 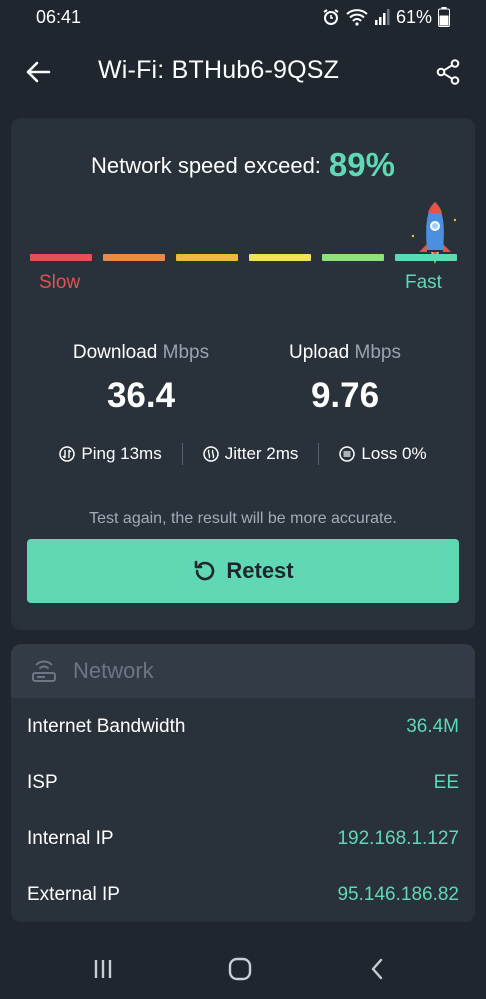 What do you see at coordinates (67, 454) in the screenshot?
I see `ping-icon` at bounding box center [67, 454].